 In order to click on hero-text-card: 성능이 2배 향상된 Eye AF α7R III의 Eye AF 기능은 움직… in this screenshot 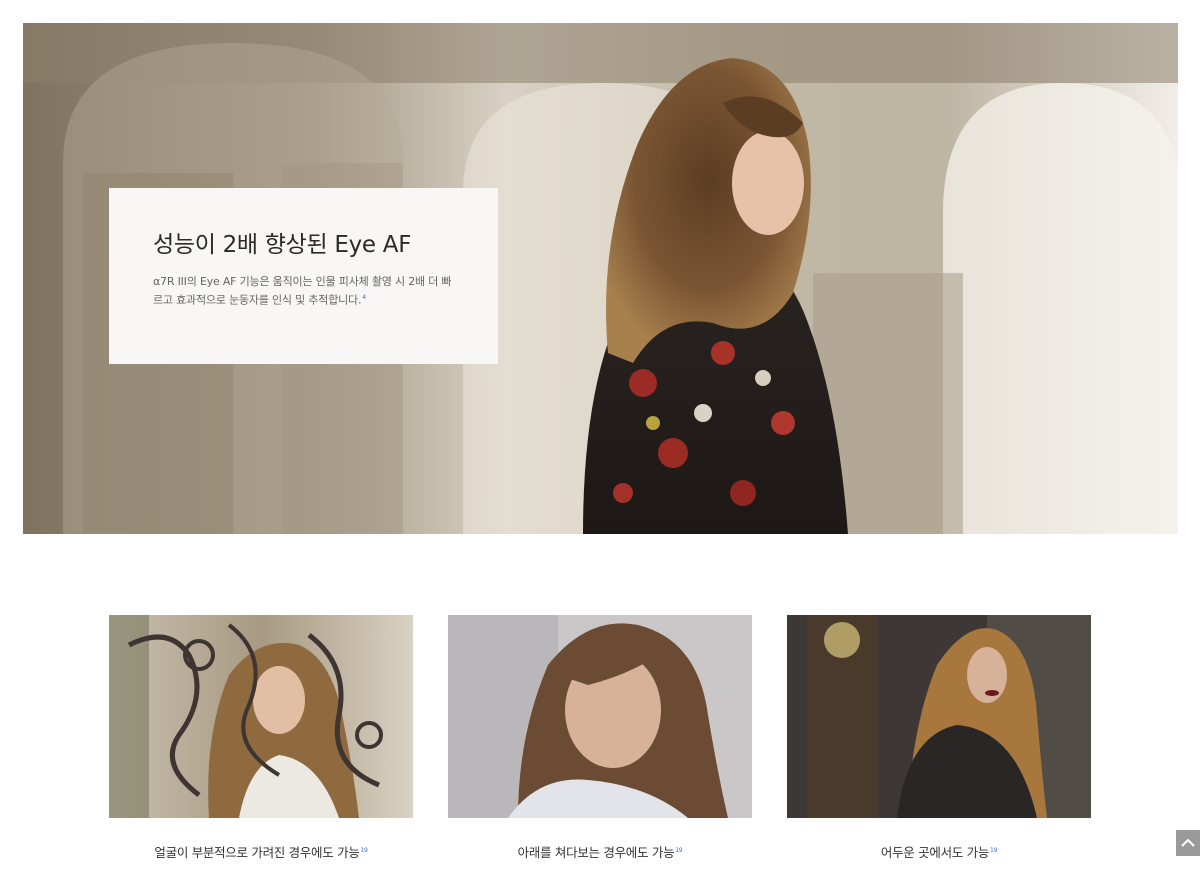, I will do `click(303, 276)`.